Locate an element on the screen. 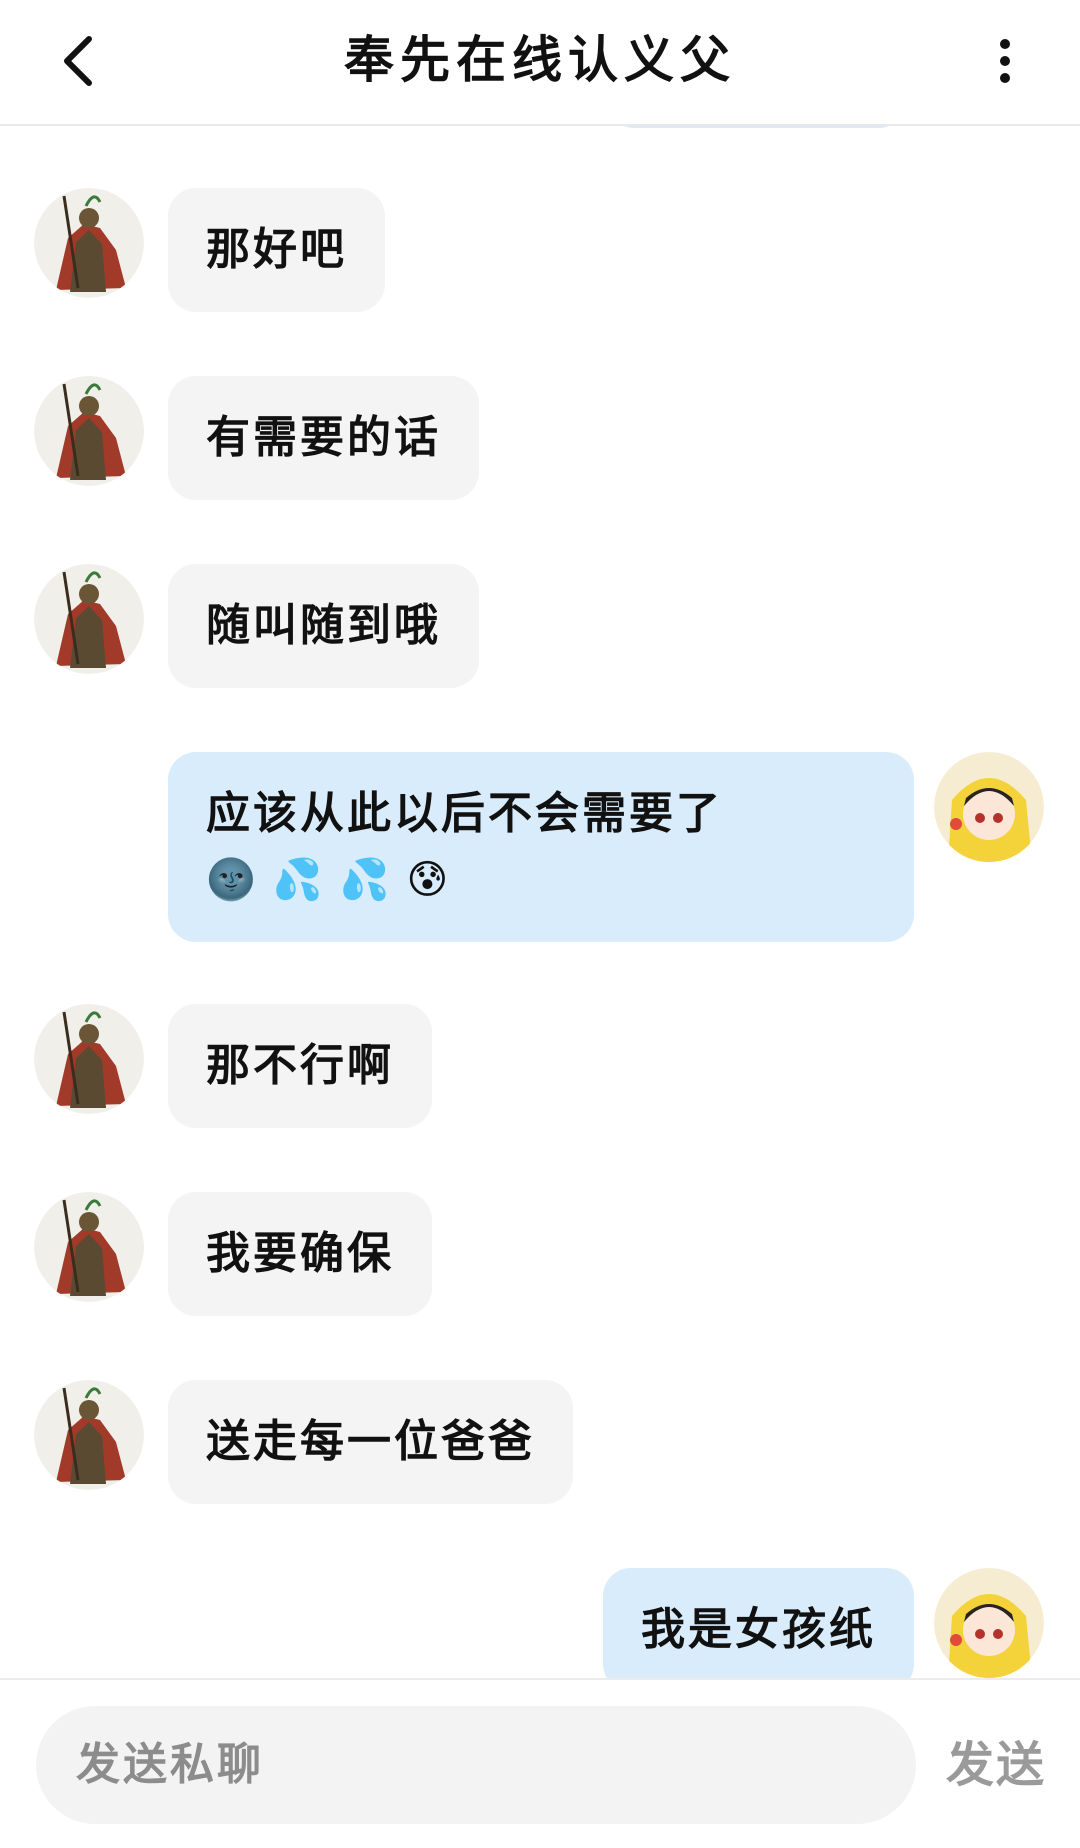 This screenshot has height=1848, width=1080. incoming-message-bubble: 随叫随到哦 is located at coordinates (323, 626).